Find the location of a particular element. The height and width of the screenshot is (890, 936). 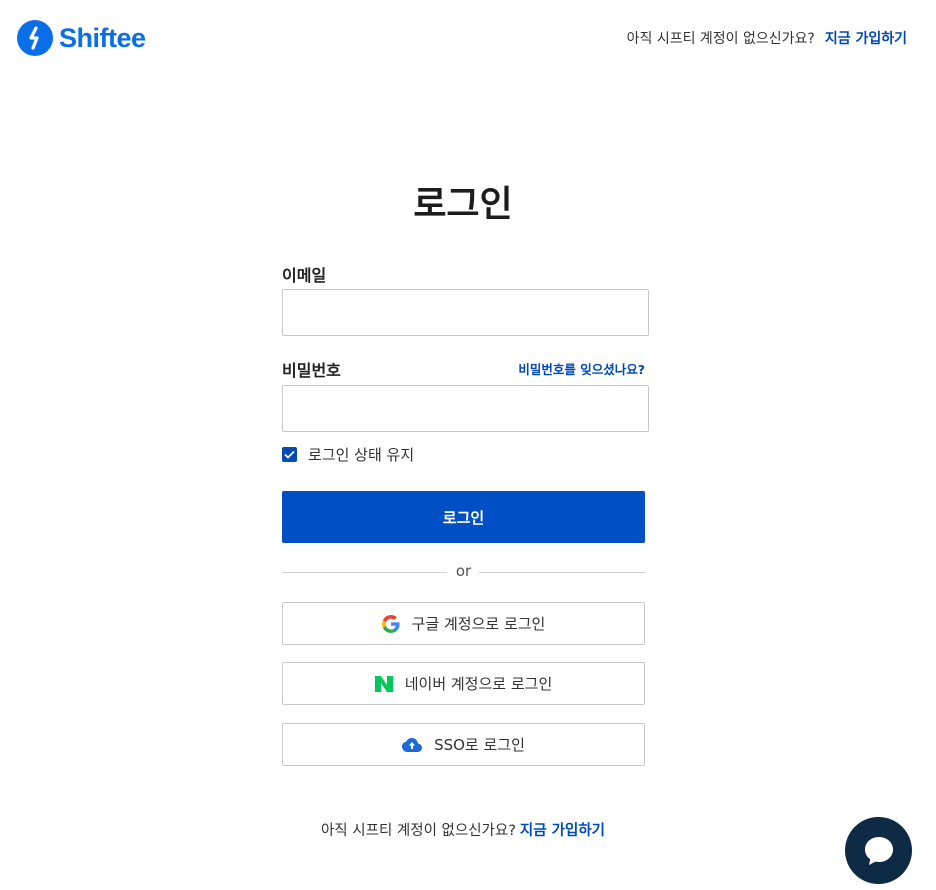

cloud-upload-icon is located at coordinates (412, 744).